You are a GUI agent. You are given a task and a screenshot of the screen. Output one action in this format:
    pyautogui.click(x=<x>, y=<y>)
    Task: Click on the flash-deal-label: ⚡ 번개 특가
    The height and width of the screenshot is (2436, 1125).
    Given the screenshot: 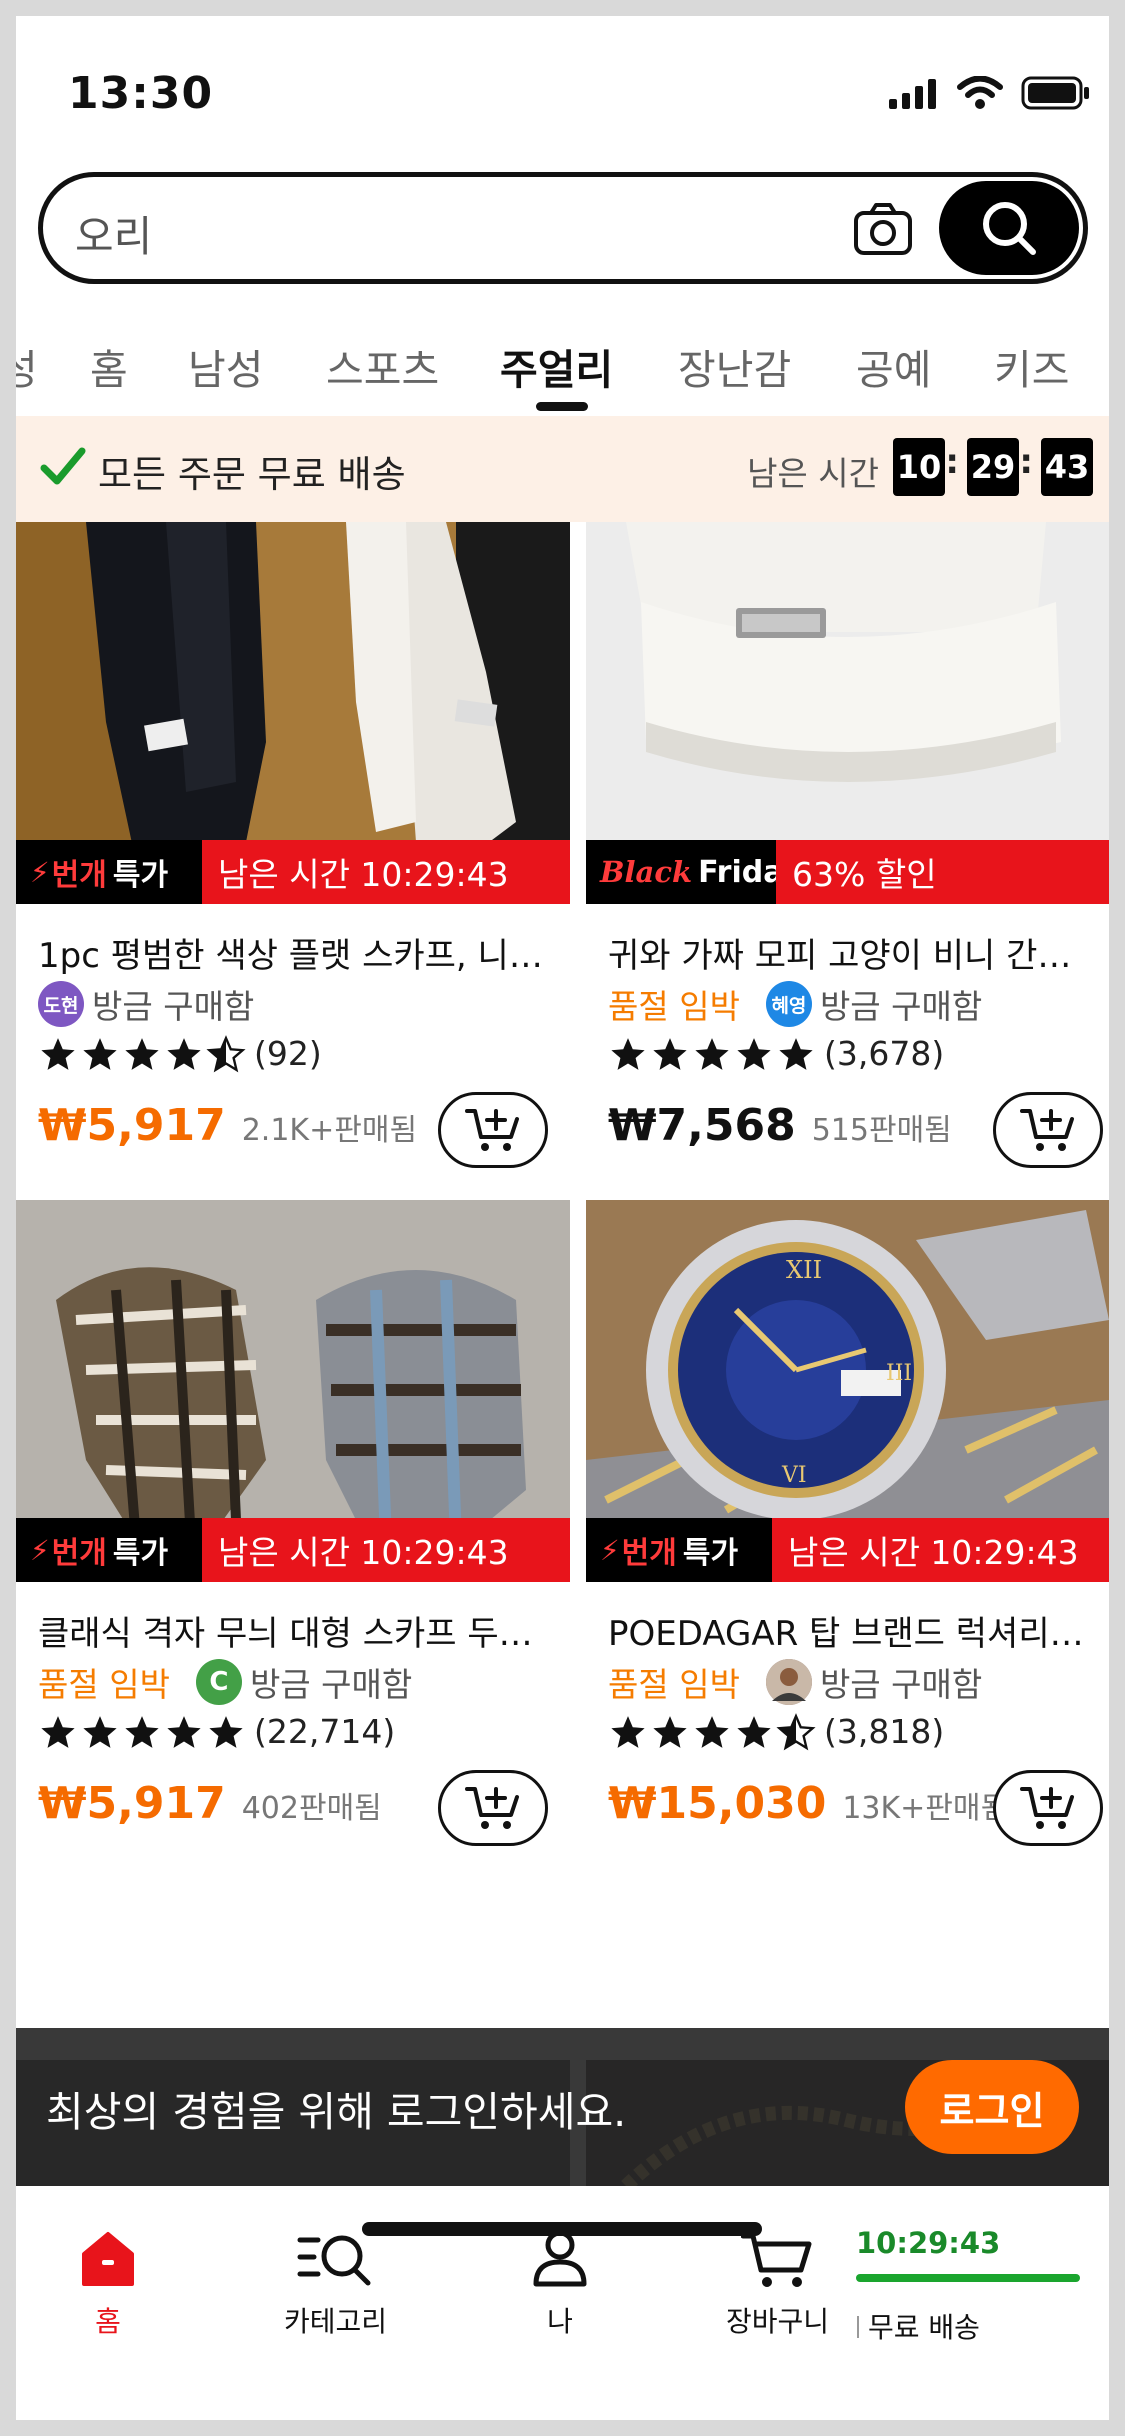 What is the action you would take?
    pyautogui.click(x=109, y=872)
    